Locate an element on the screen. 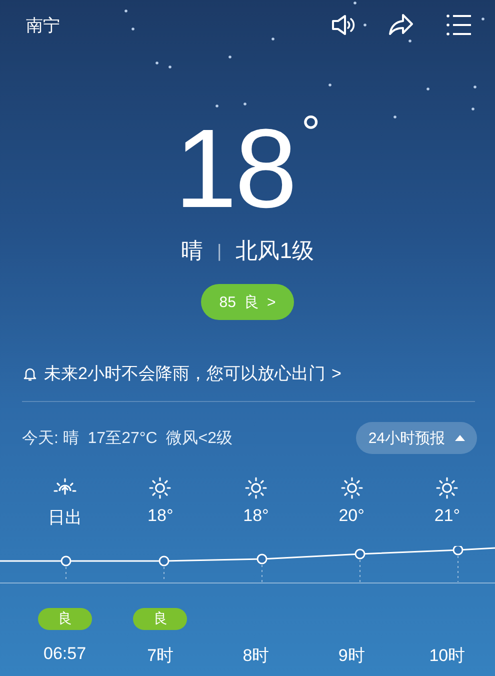 The image size is (495, 676). hour-time: 10时 is located at coordinates (447, 656).